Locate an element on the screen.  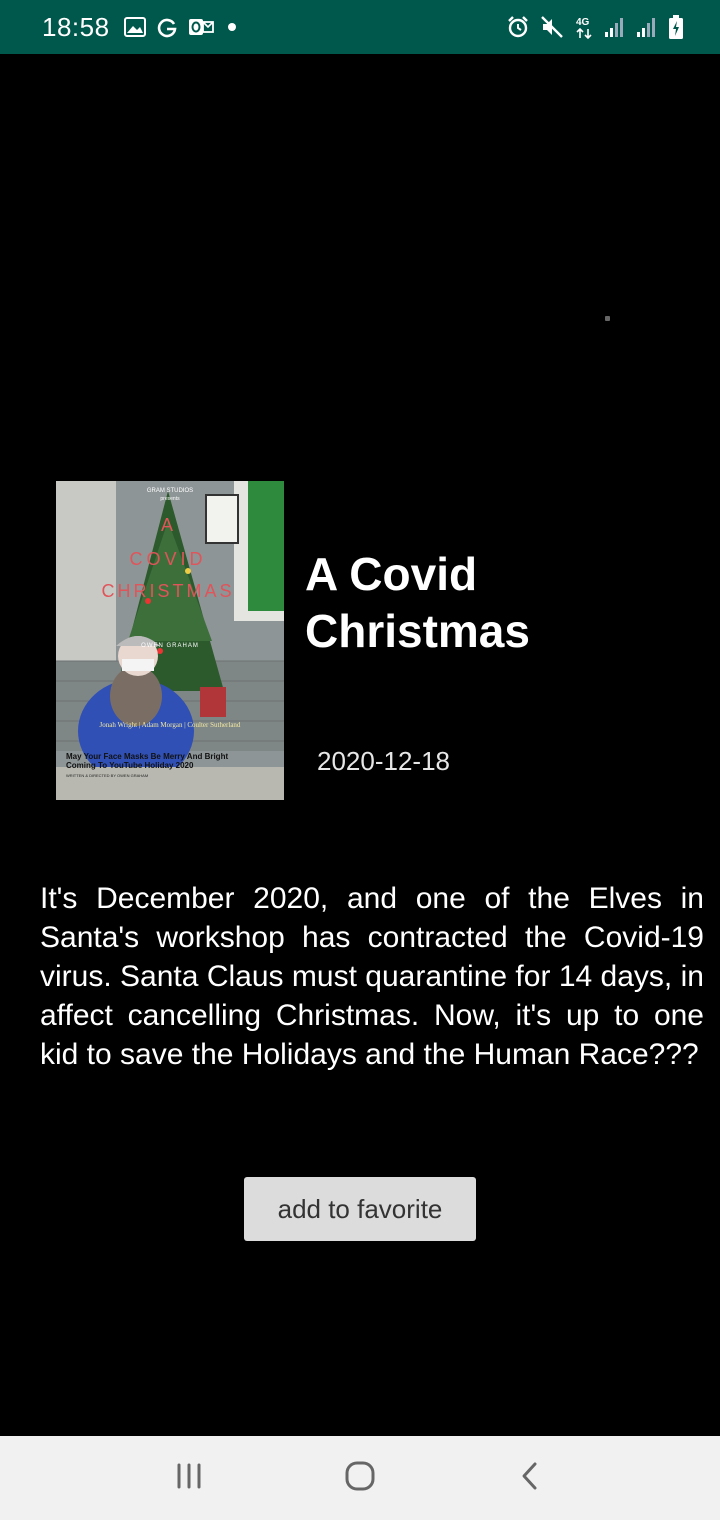
mute-icon is located at coordinates (552, 27).